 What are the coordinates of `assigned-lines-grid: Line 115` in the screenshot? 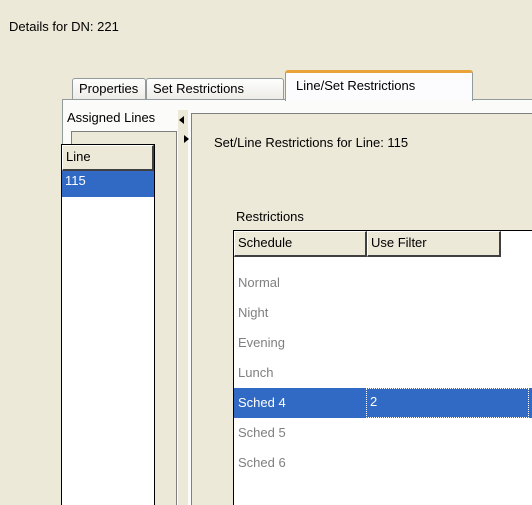 It's located at (108, 324).